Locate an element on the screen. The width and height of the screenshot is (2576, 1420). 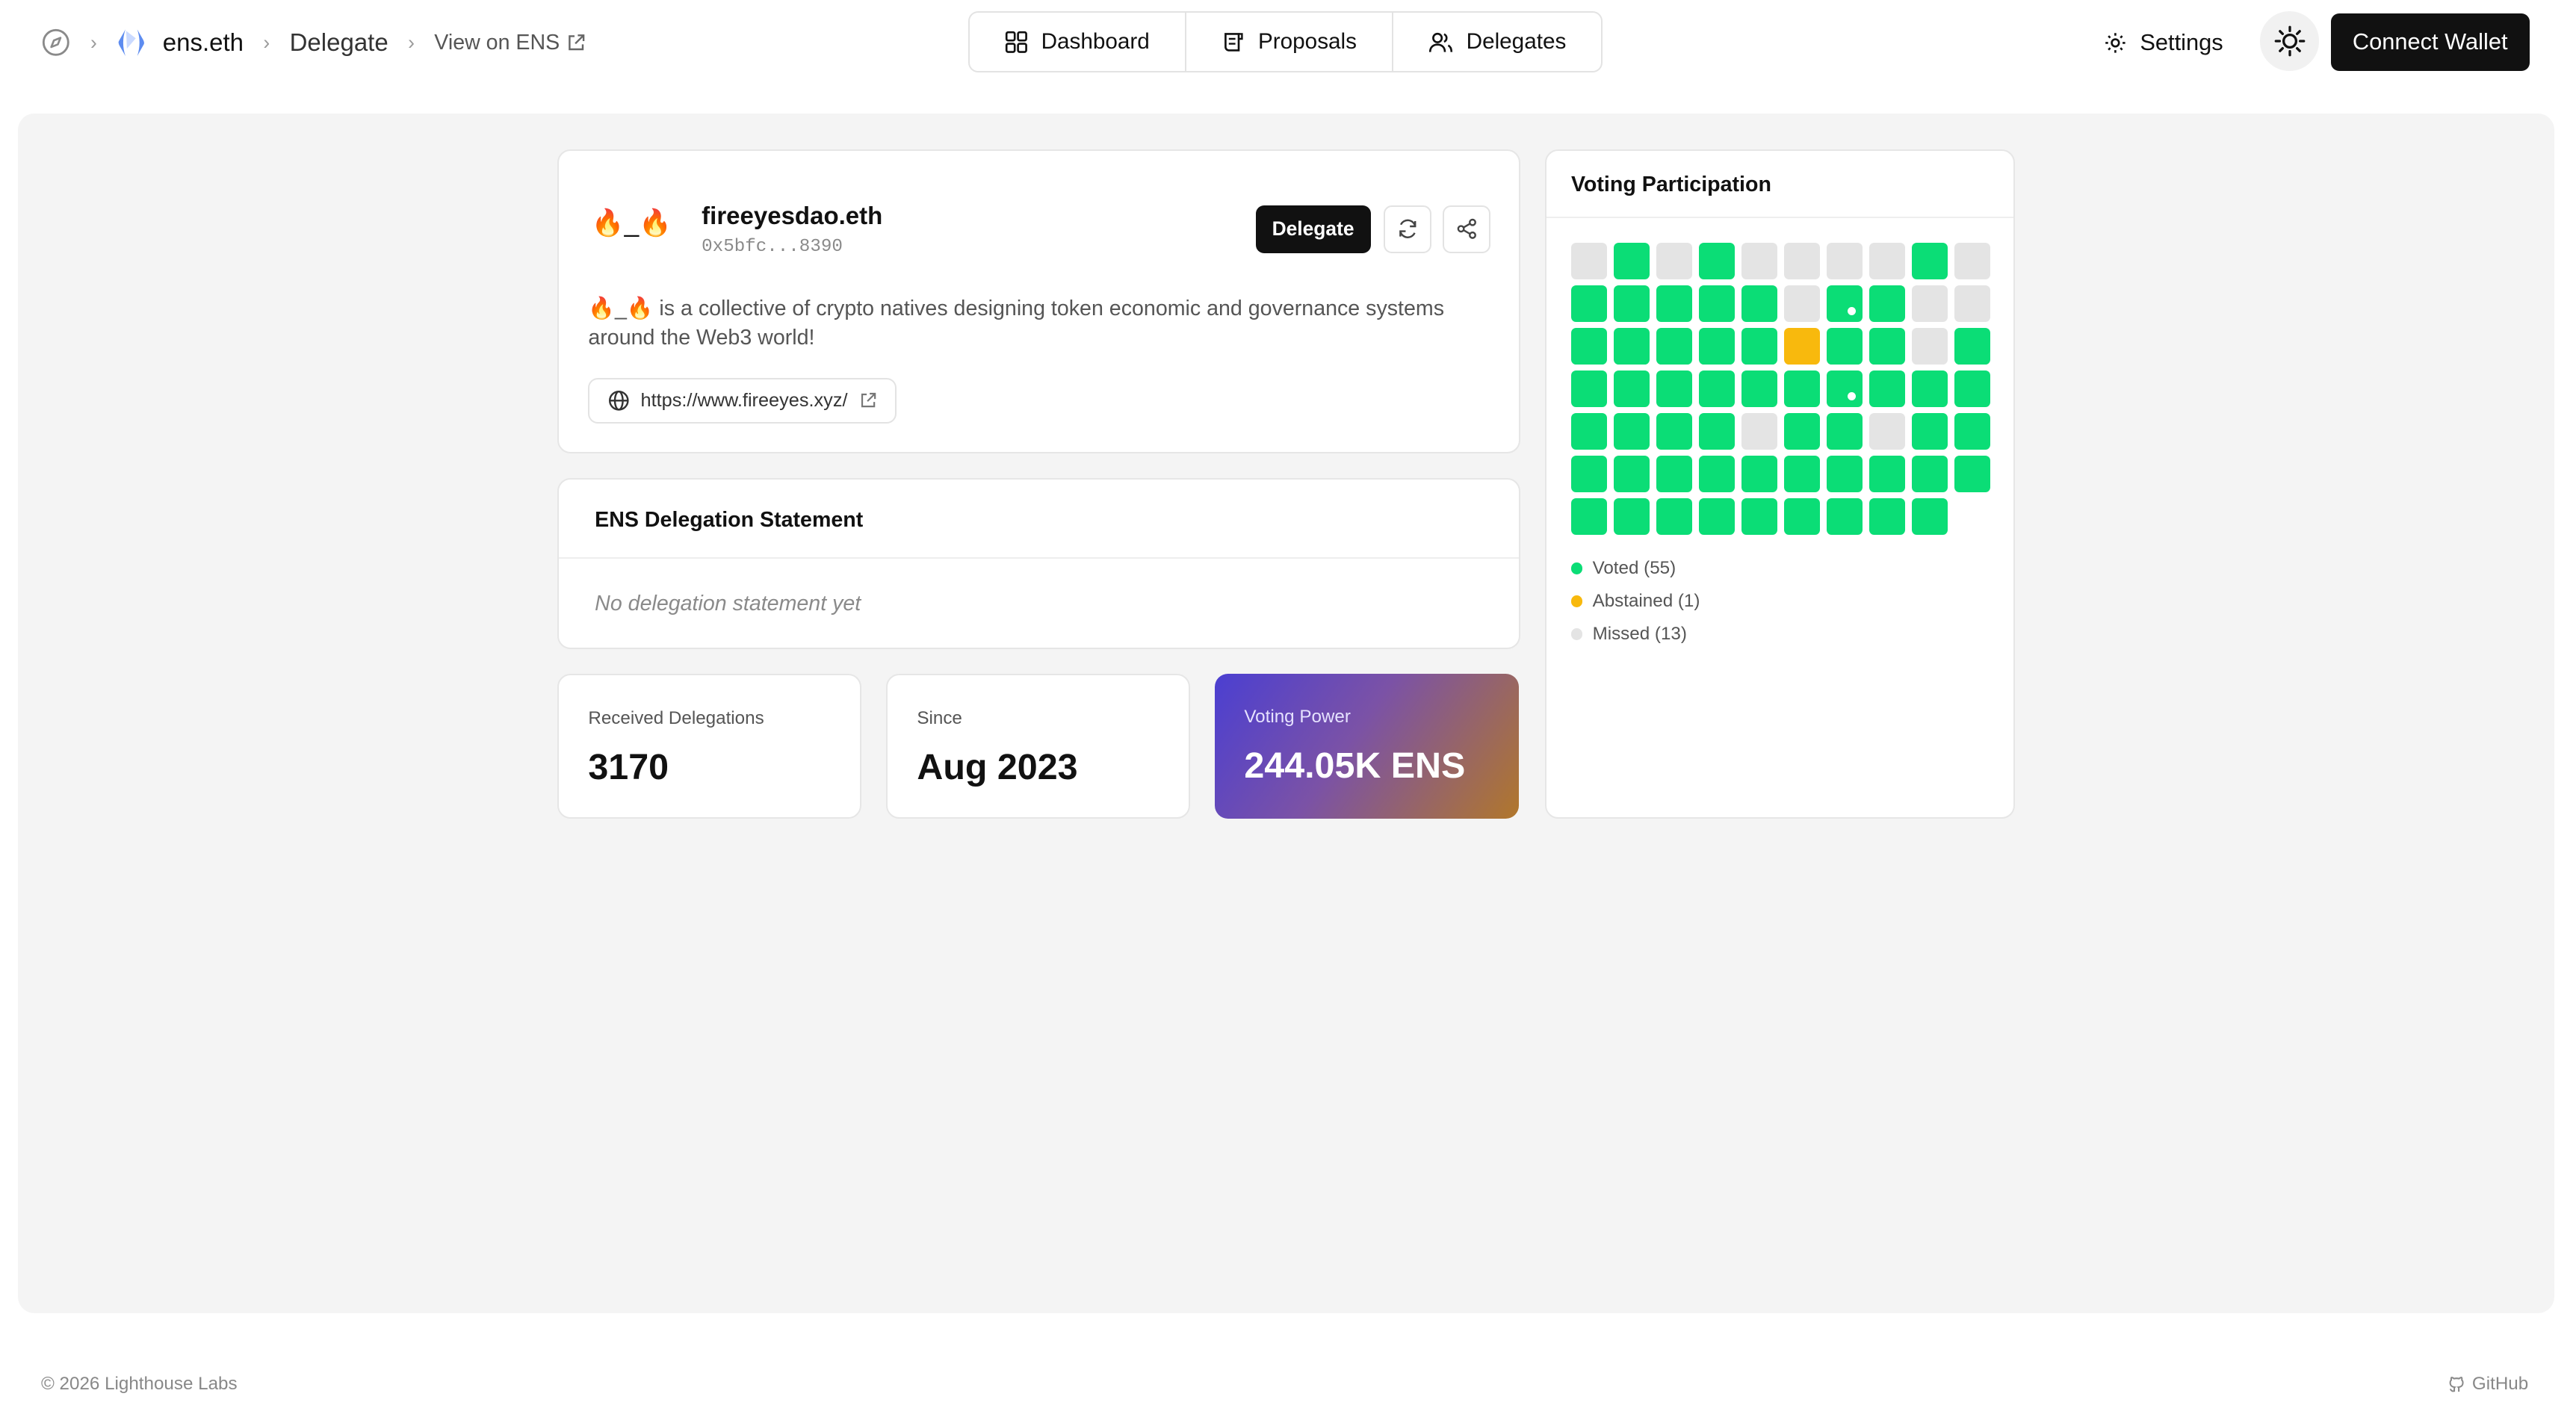
theme-toggle-button is located at coordinates (2290, 41).